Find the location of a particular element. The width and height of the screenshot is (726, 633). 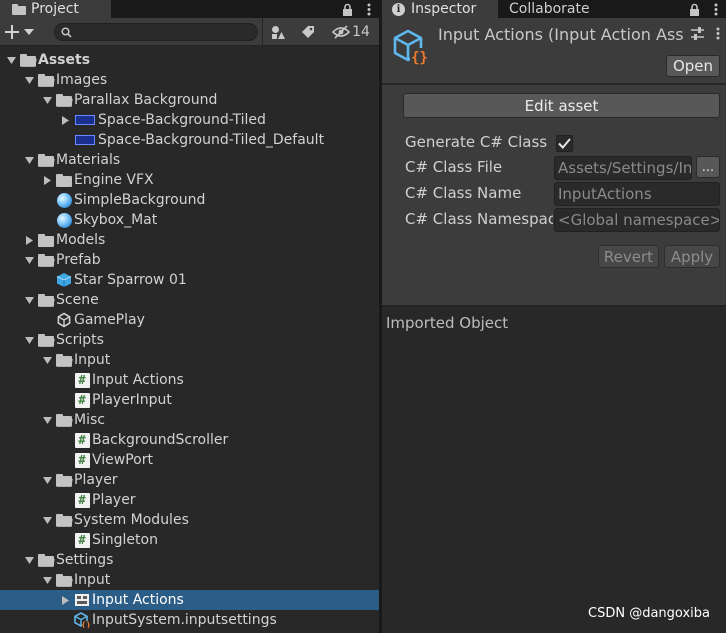

class-namespace-field: <Global namespace> is located at coordinates (637, 220).